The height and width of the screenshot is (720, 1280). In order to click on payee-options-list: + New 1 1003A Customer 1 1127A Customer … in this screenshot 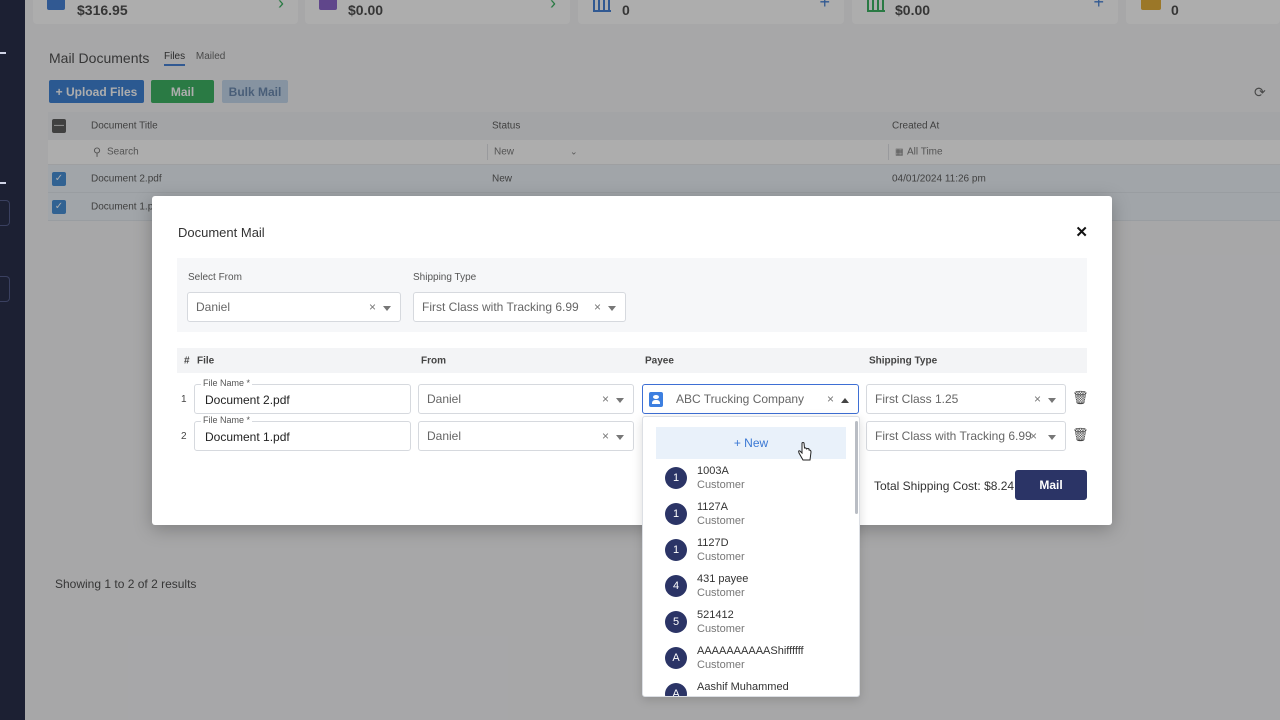, I will do `click(751, 556)`.